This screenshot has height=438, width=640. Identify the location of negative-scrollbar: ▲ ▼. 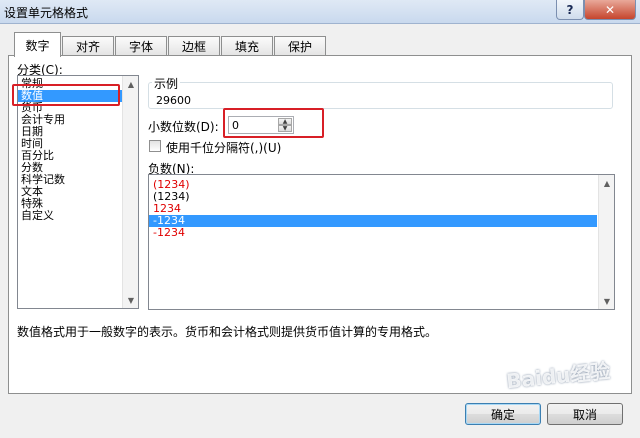
(606, 242).